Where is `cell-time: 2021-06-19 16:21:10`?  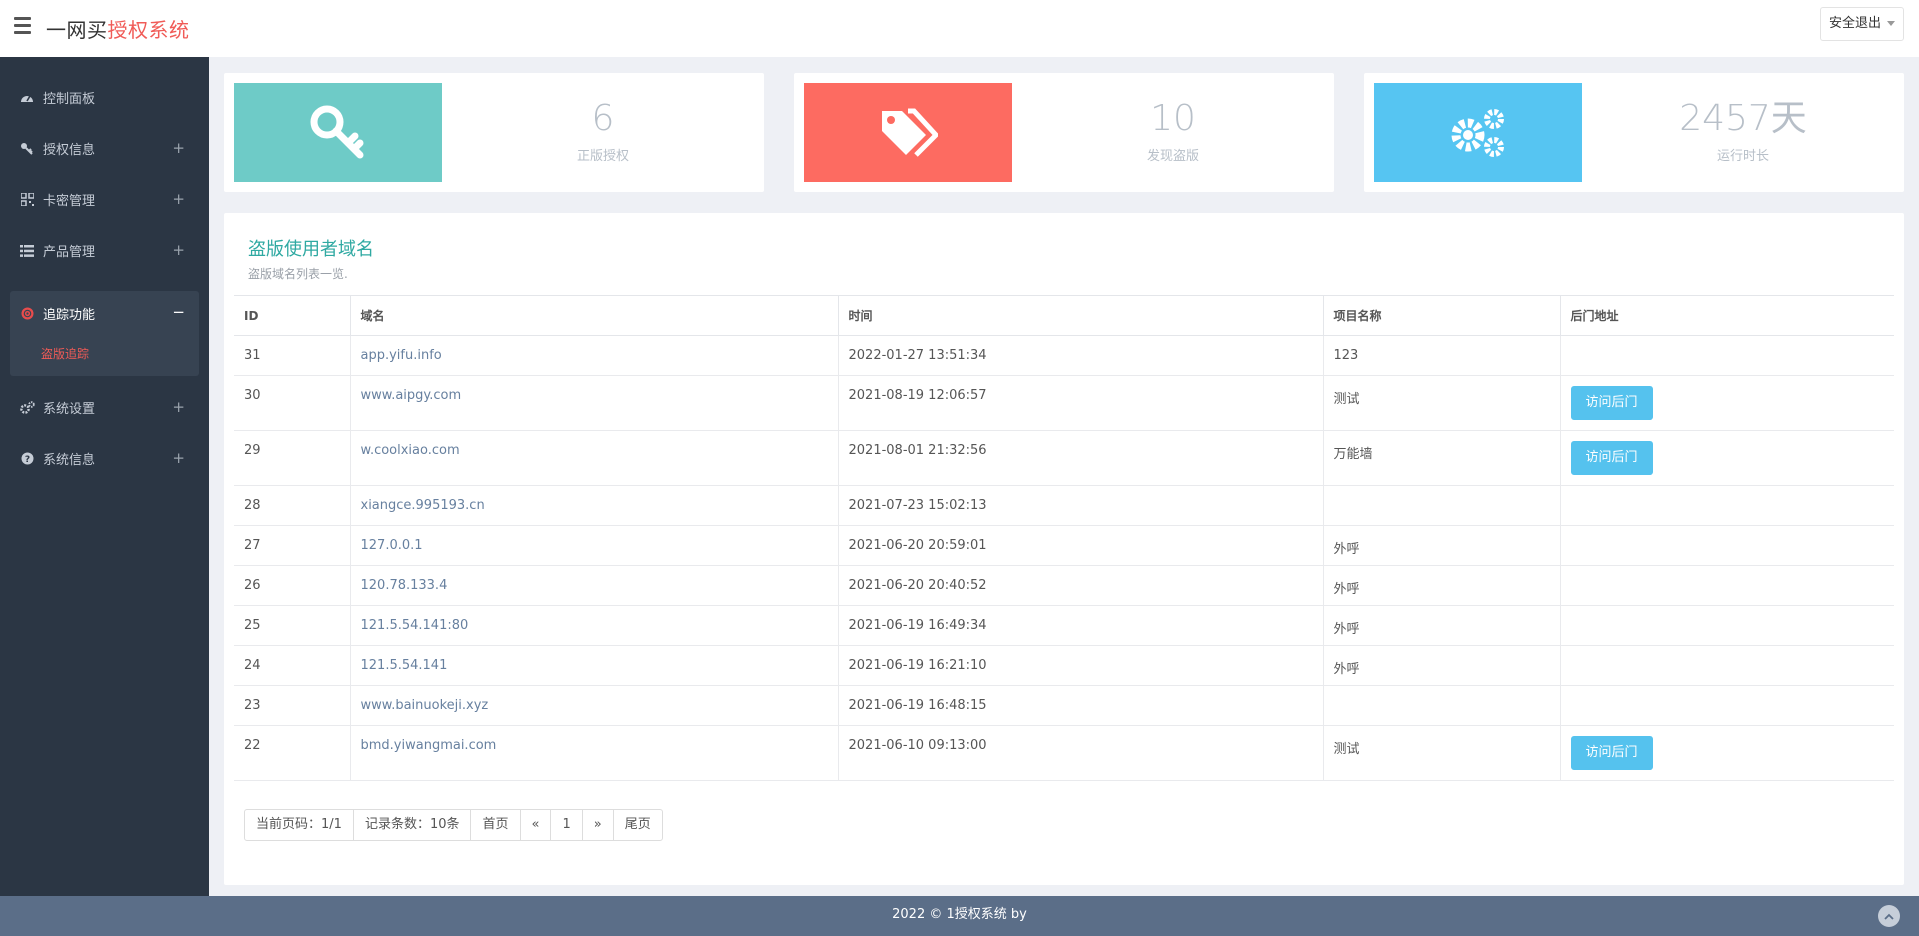 cell-time: 2021-06-19 16:21:10 is located at coordinates (1081, 665).